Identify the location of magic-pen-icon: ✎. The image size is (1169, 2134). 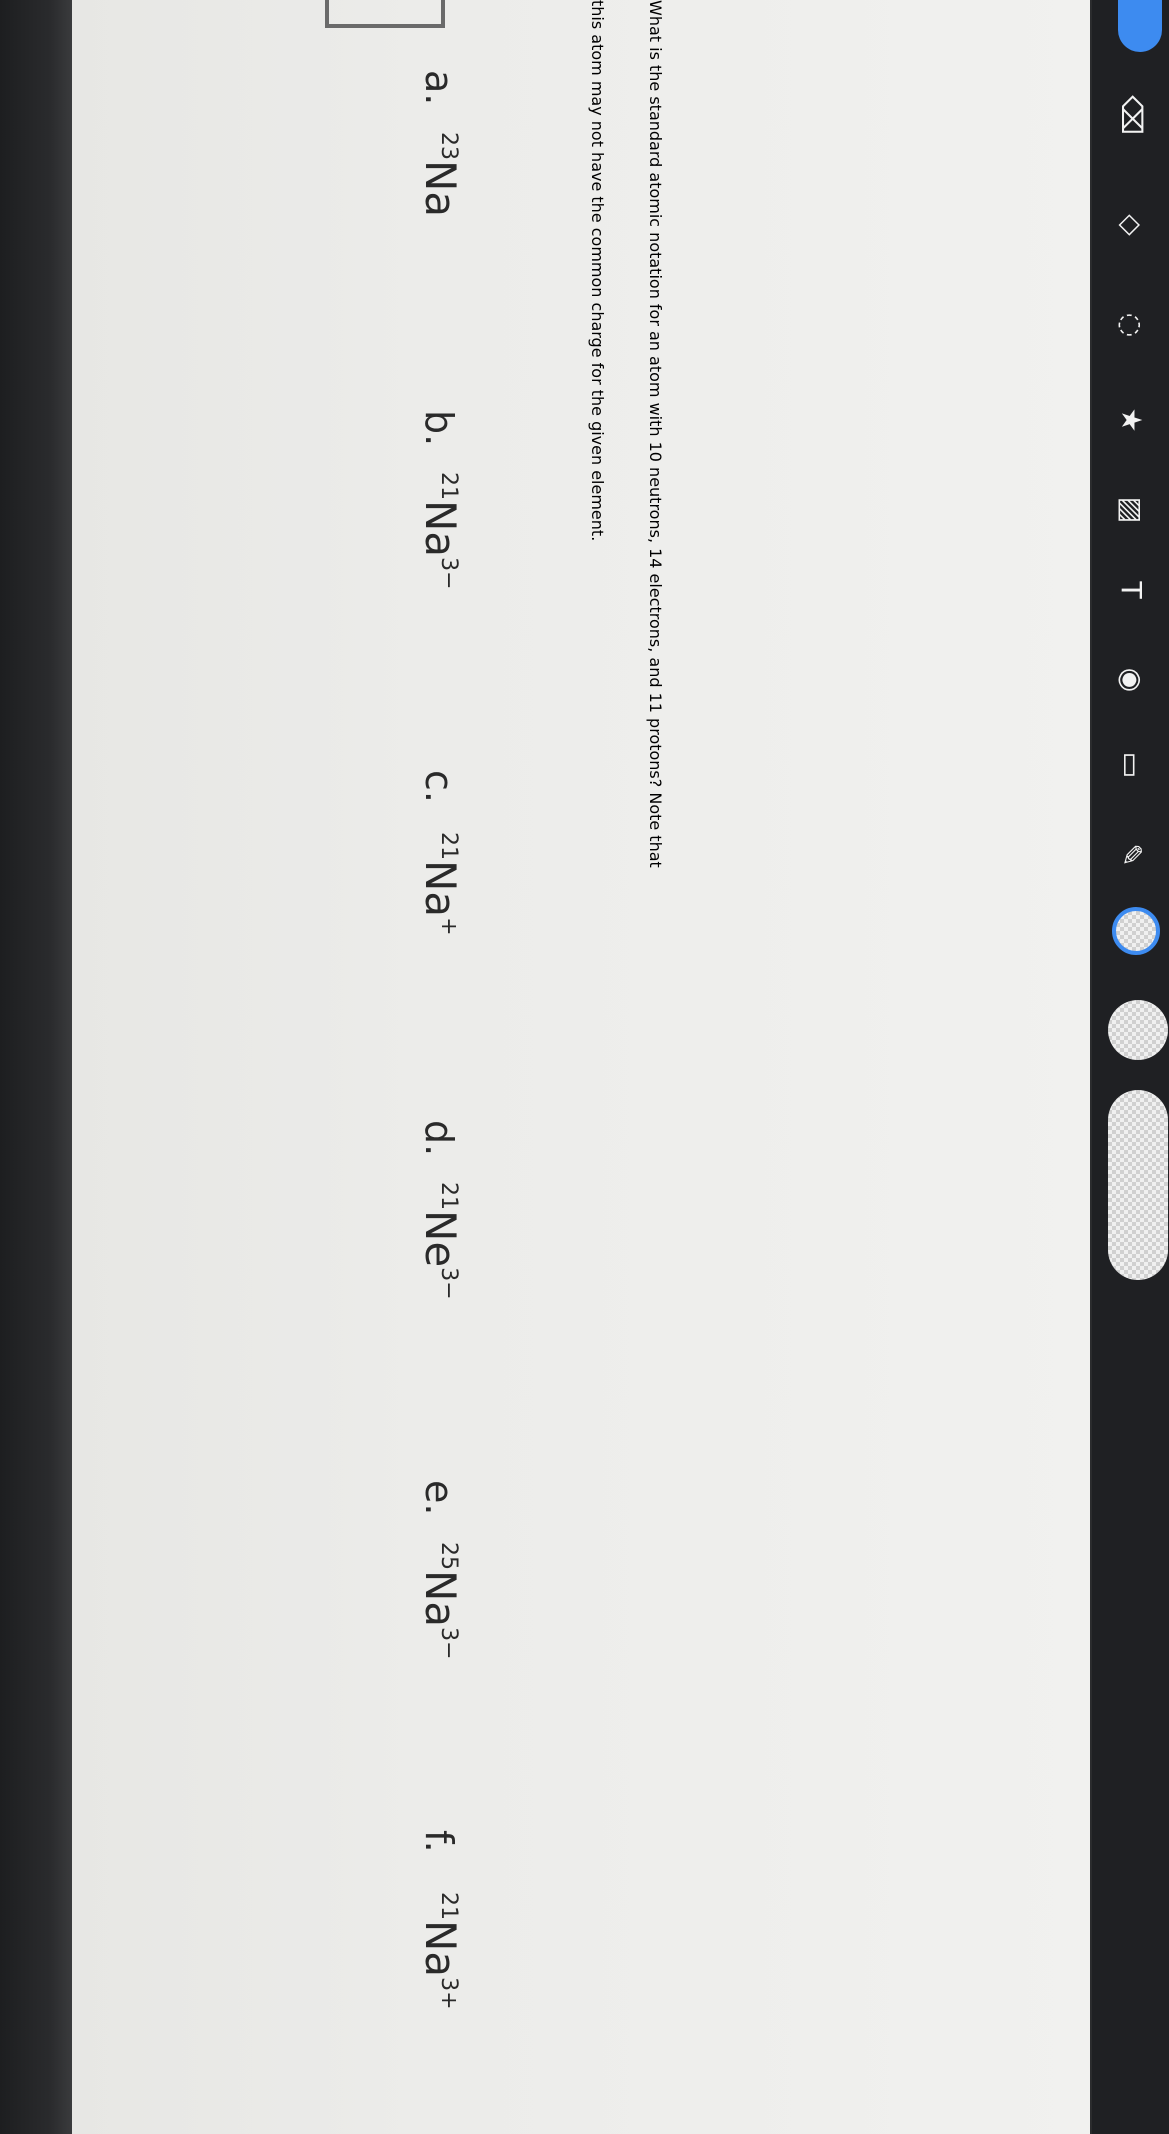
(1132, 855).